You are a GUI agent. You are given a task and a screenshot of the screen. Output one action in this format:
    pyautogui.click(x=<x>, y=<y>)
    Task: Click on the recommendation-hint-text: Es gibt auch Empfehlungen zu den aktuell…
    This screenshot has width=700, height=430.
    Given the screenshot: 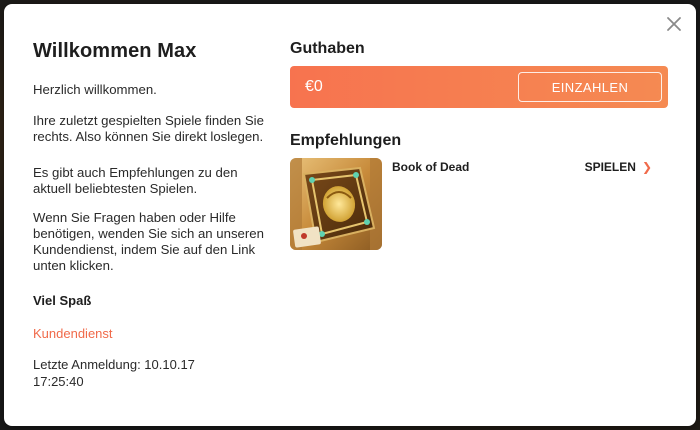 What is the action you would take?
    pyautogui.click(x=135, y=180)
    